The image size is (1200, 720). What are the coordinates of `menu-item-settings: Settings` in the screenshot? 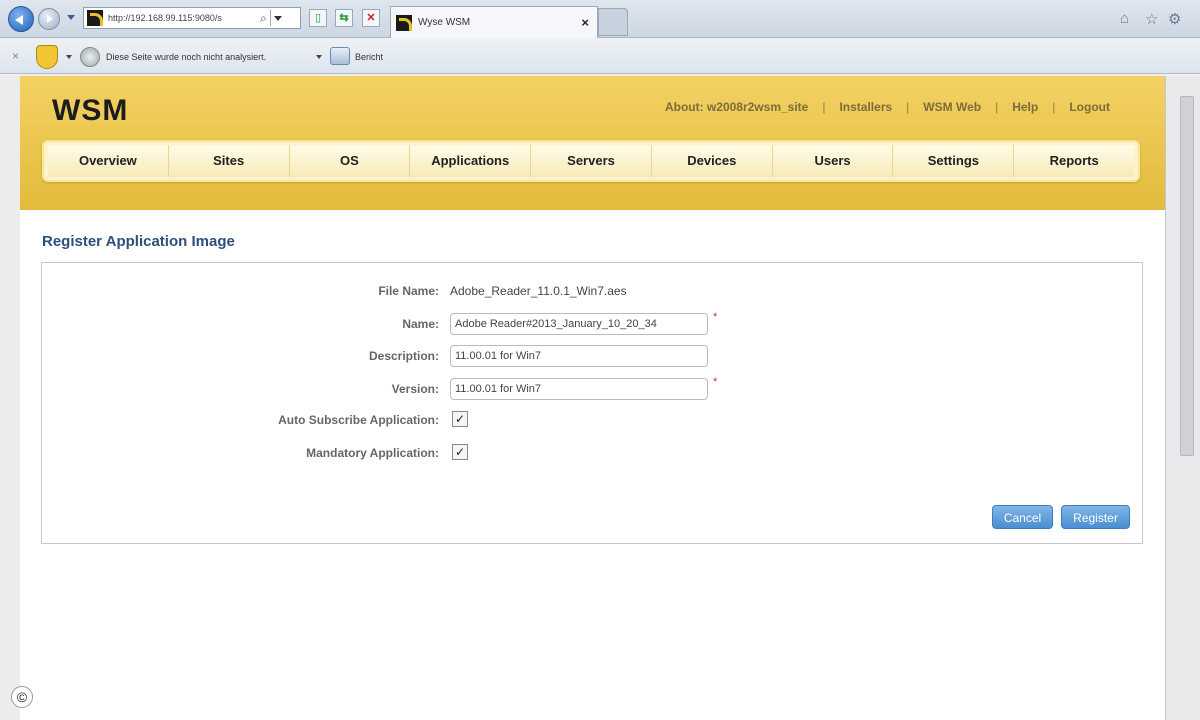 It's located at (954, 161).